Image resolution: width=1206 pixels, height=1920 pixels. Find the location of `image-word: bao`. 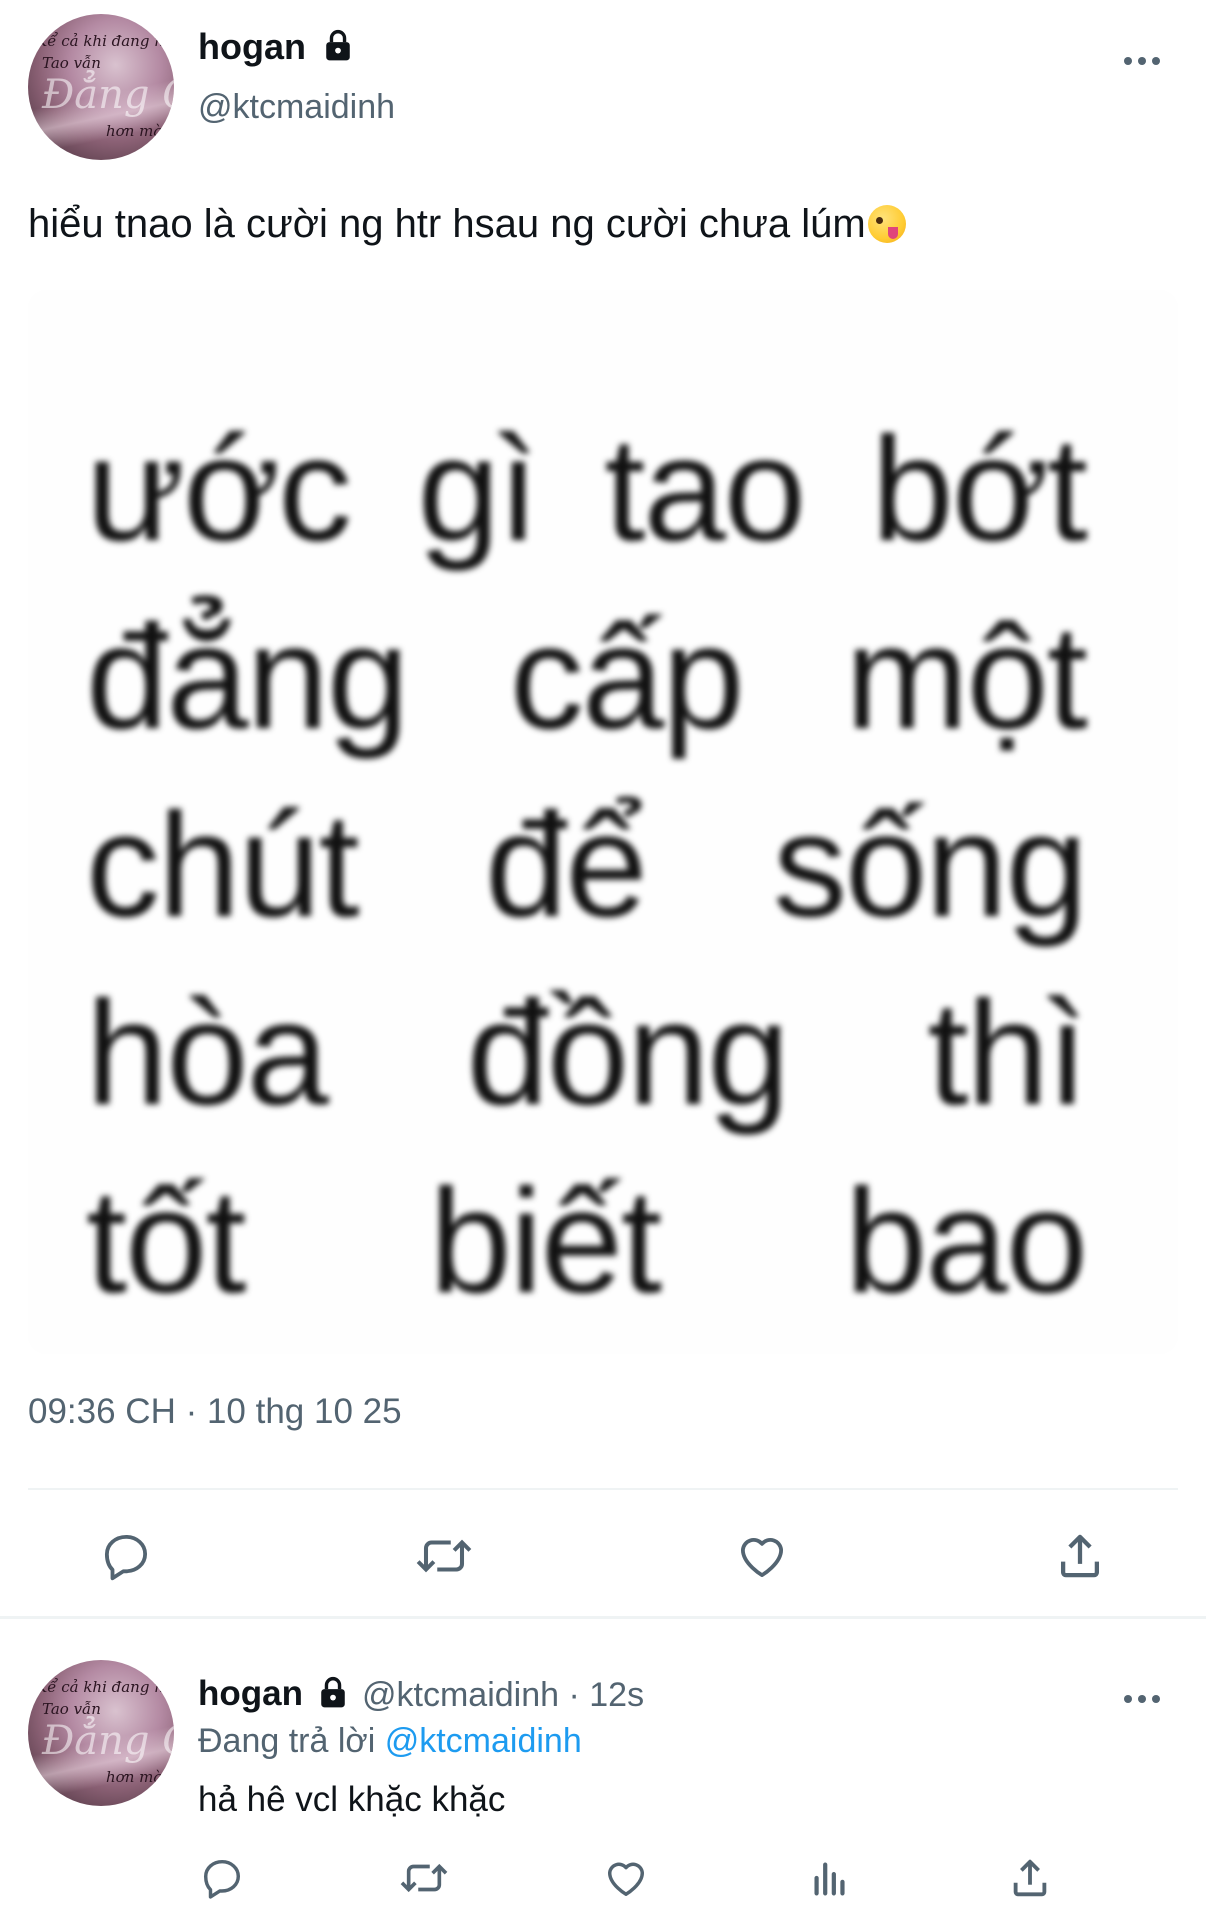

image-word: bao is located at coordinates (966, 1241).